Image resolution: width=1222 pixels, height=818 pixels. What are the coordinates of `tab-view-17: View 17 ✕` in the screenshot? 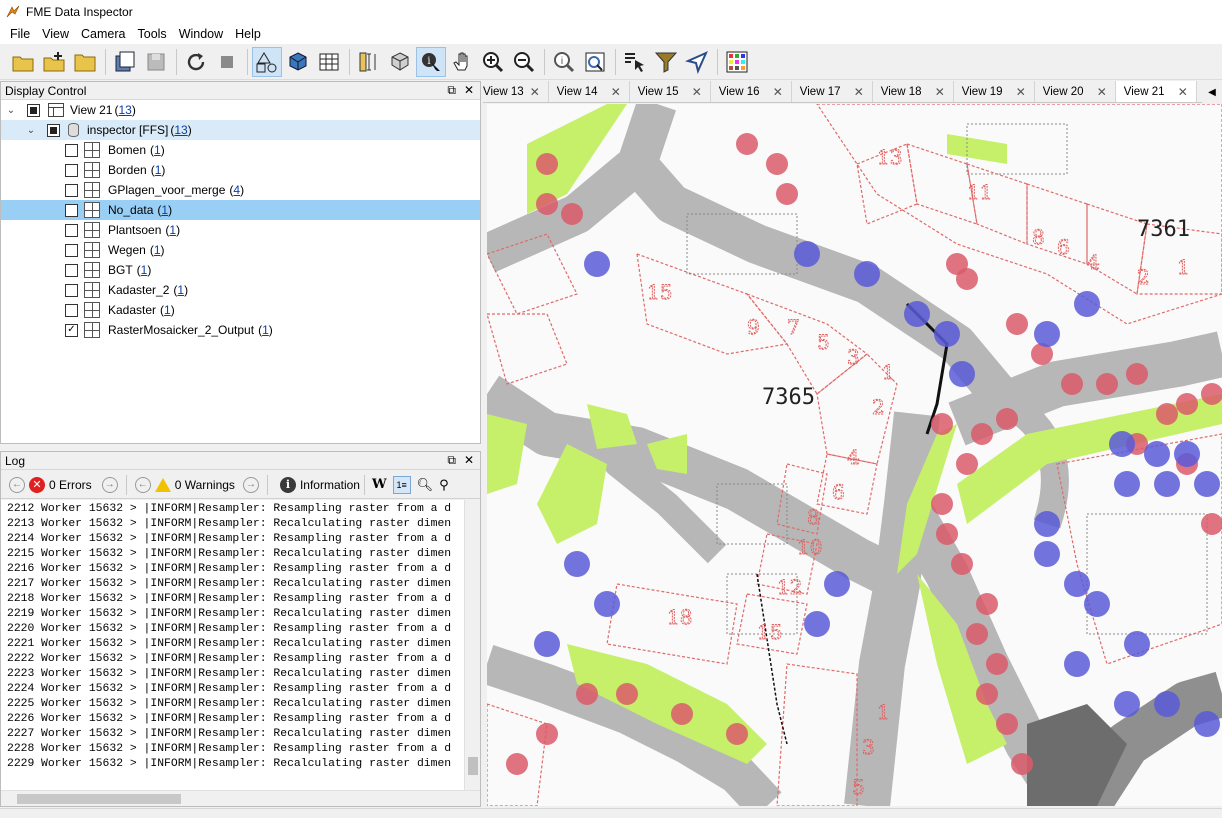 It's located at (832, 91).